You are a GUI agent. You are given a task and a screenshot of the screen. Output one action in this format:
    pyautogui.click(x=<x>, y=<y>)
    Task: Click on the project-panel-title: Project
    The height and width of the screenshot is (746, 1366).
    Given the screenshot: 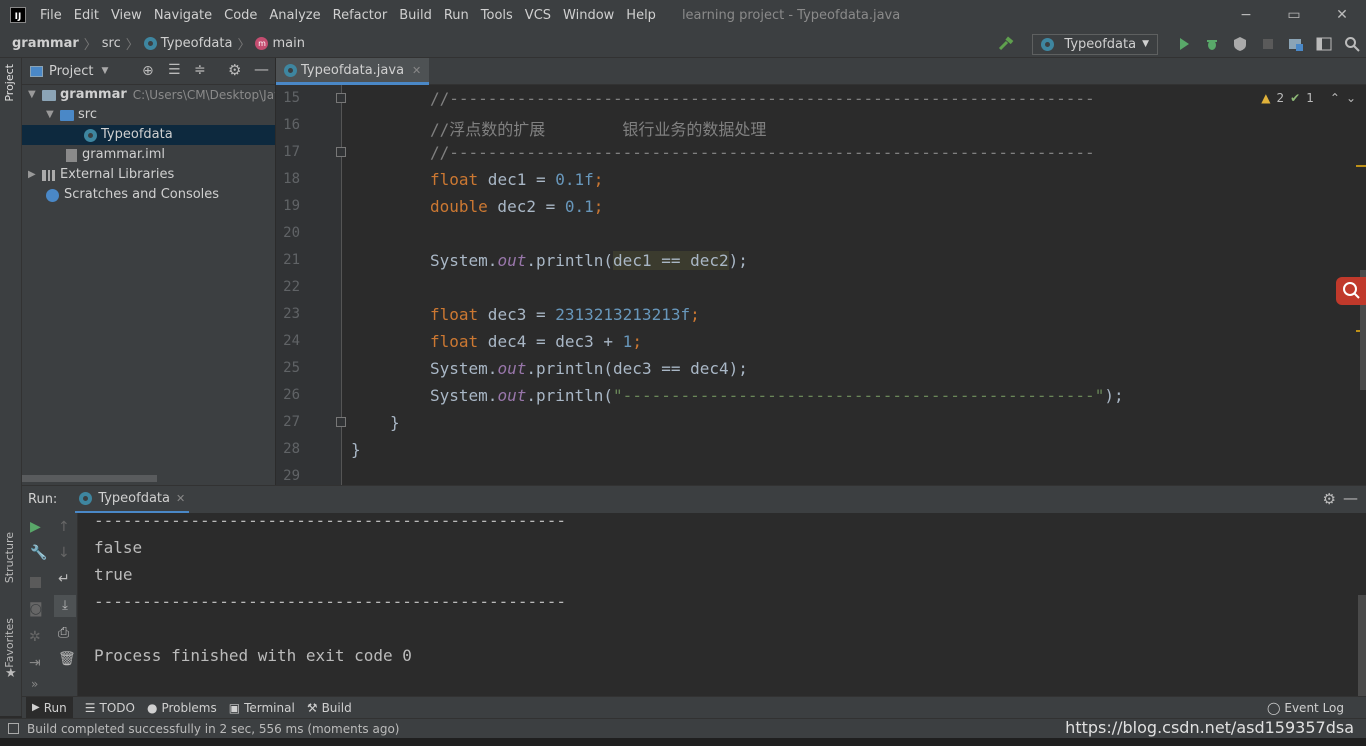 What is the action you would take?
    pyautogui.click(x=71, y=71)
    